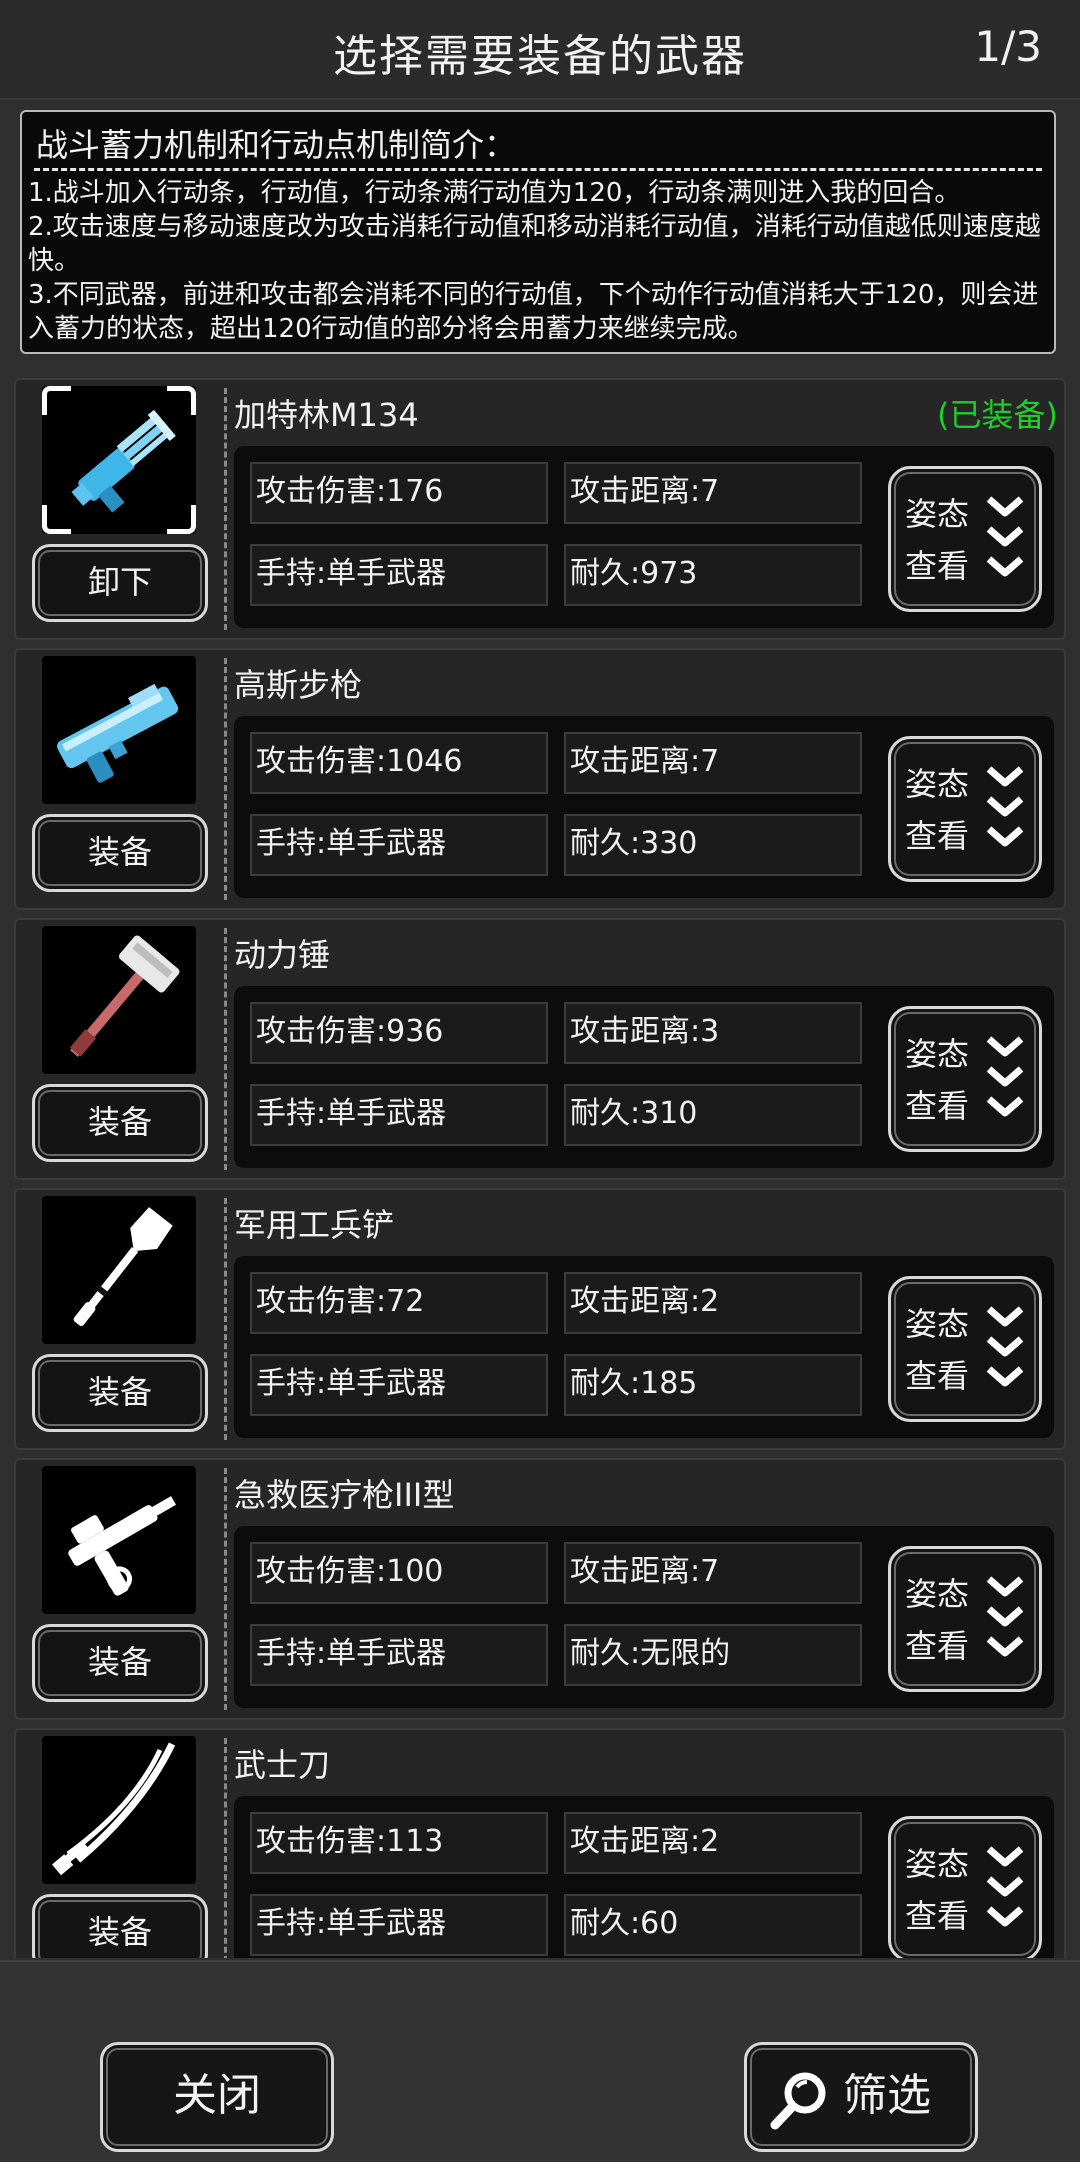 This screenshot has height=2162, width=1080. I want to click on intro-title: 战斗蓄力机制和行动点机制简介：, so click(276, 145).